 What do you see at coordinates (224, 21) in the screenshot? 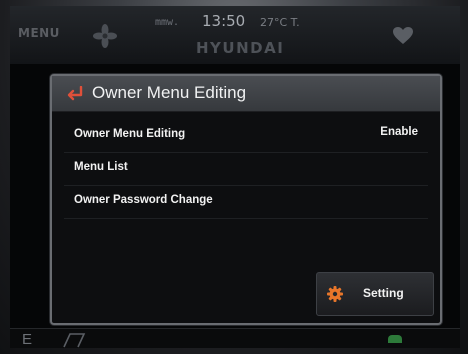
I see `clock-display: 13:50` at bounding box center [224, 21].